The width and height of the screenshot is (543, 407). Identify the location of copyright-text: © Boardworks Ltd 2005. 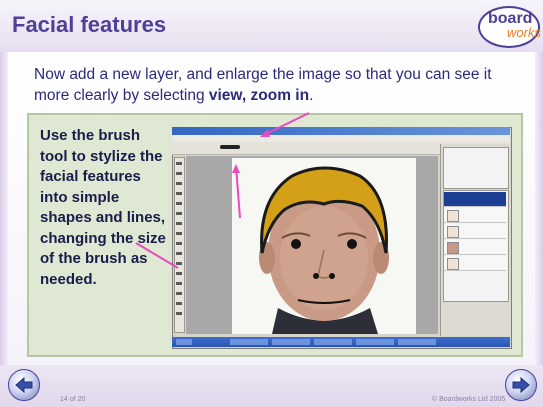
(469, 399).